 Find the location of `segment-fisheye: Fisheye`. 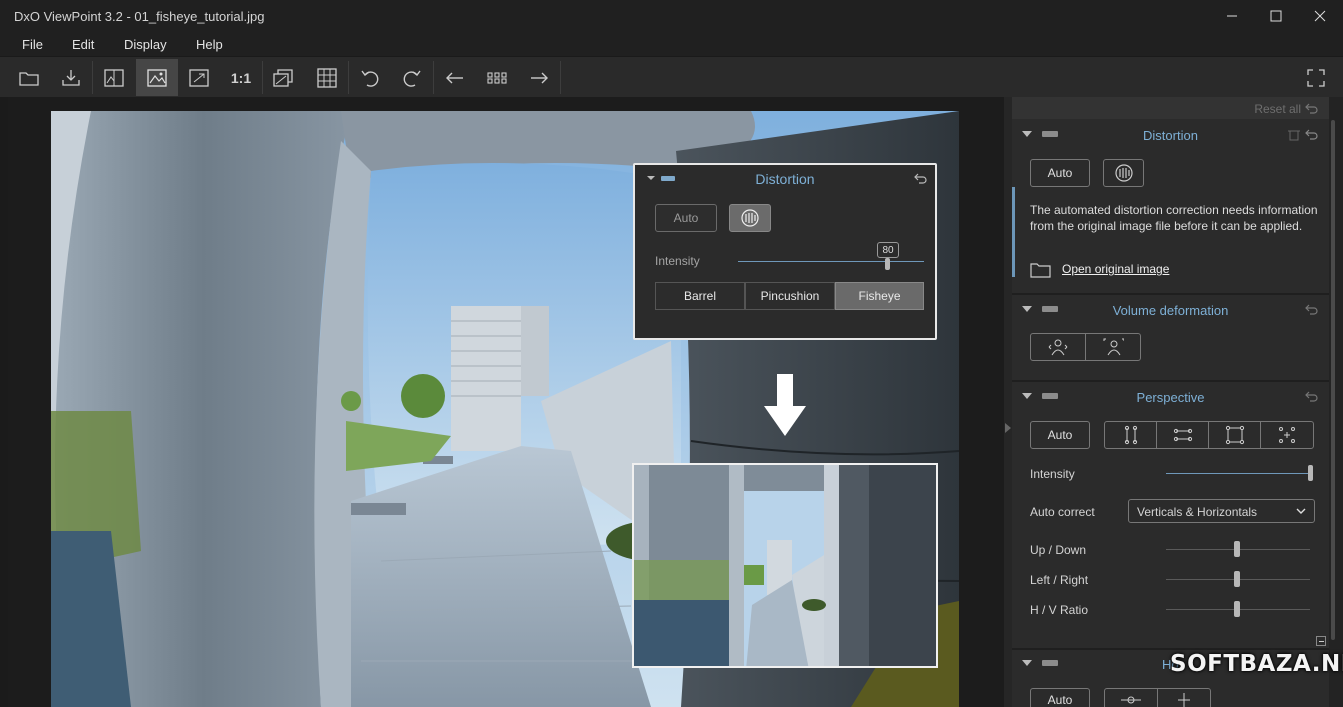

segment-fisheye: Fisheye is located at coordinates (879, 296).